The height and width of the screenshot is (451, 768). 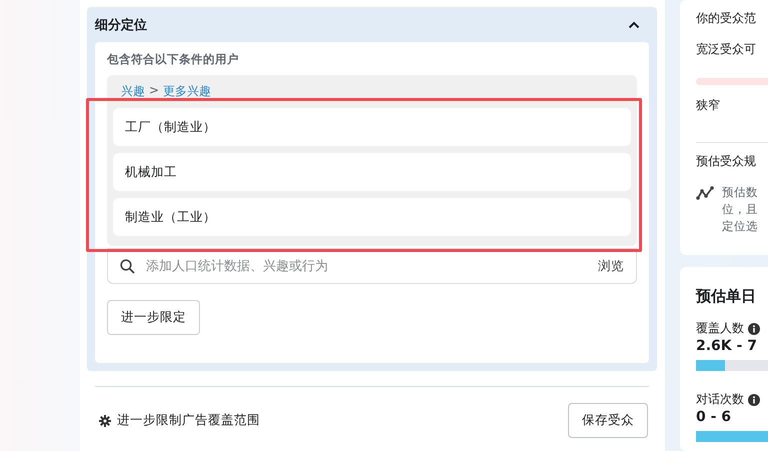 I want to click on metric-value: 2.6K - 7, so click(x=727, y=346).